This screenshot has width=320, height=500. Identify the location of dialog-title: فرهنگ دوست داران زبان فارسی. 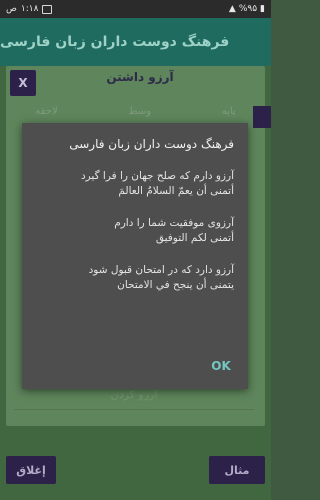
(151, 144).